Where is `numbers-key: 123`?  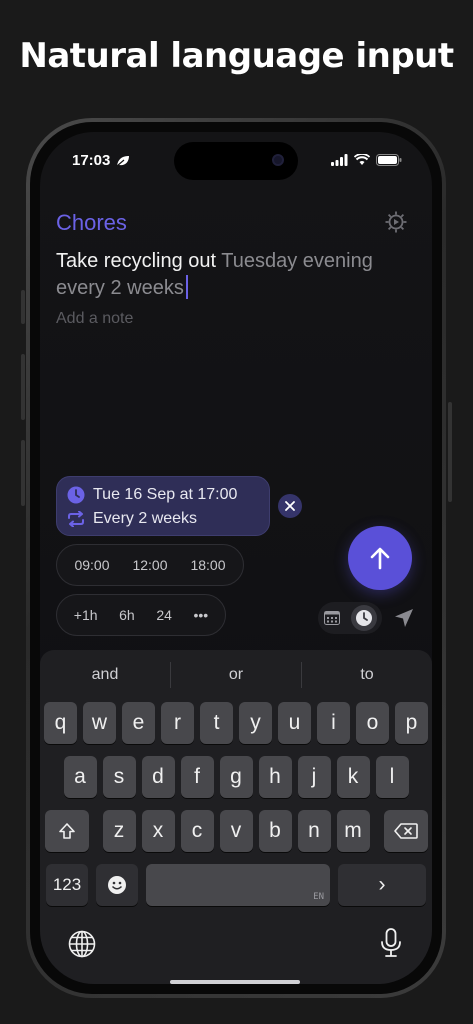
numbers-key: 123 is located at coordinates (67, 885).